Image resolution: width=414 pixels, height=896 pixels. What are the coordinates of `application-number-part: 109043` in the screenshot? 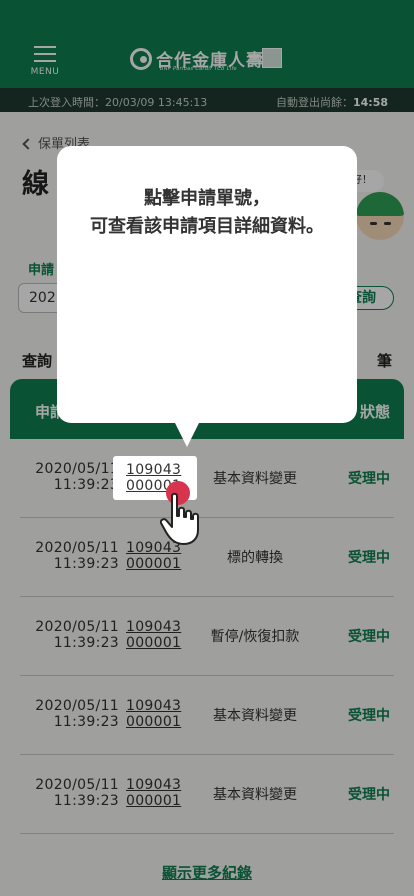 It's located at (154, 470).